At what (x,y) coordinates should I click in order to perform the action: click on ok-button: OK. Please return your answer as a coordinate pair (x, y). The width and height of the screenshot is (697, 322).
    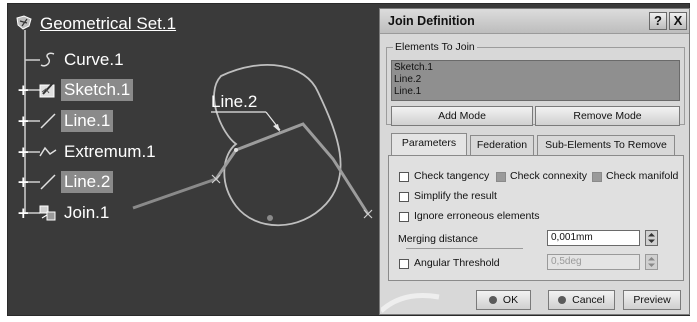
    Looking at the image, I should click on (503, 300).